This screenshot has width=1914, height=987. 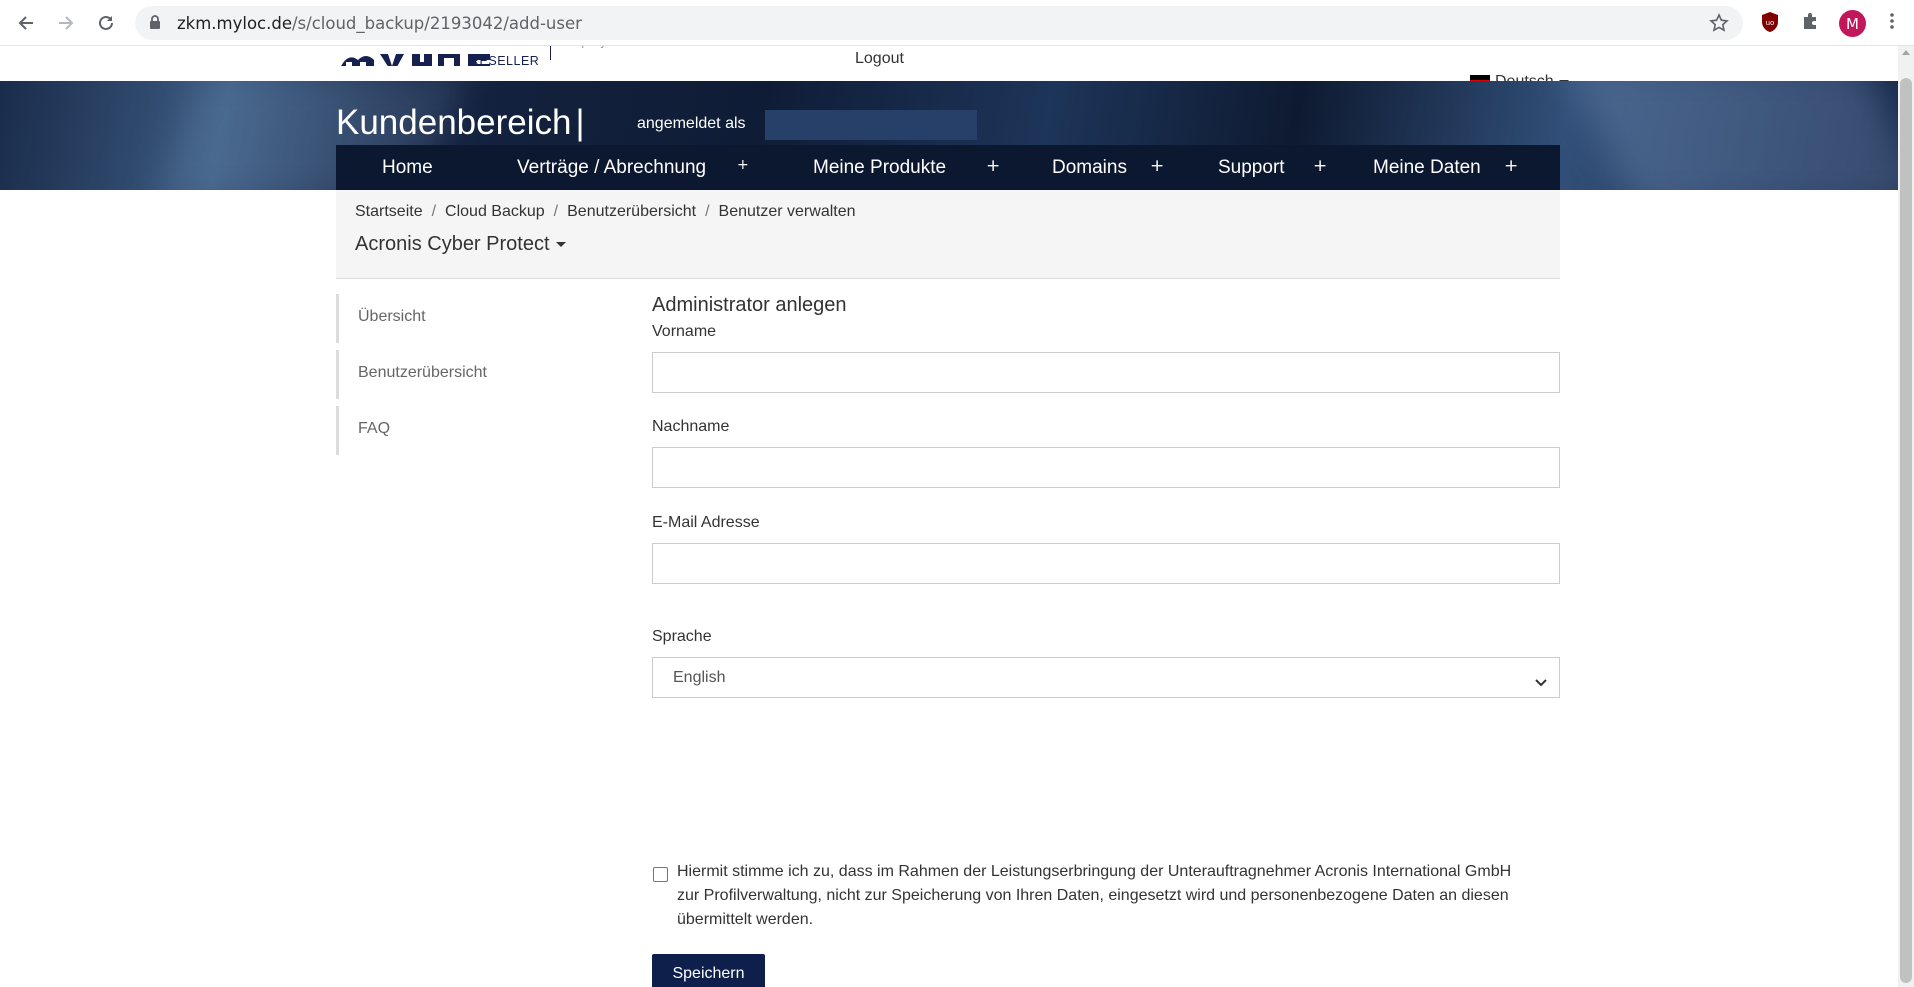 I want to click on product-selector-dropdown: Acronis Cyber Protect, so click(x=460, y=244).